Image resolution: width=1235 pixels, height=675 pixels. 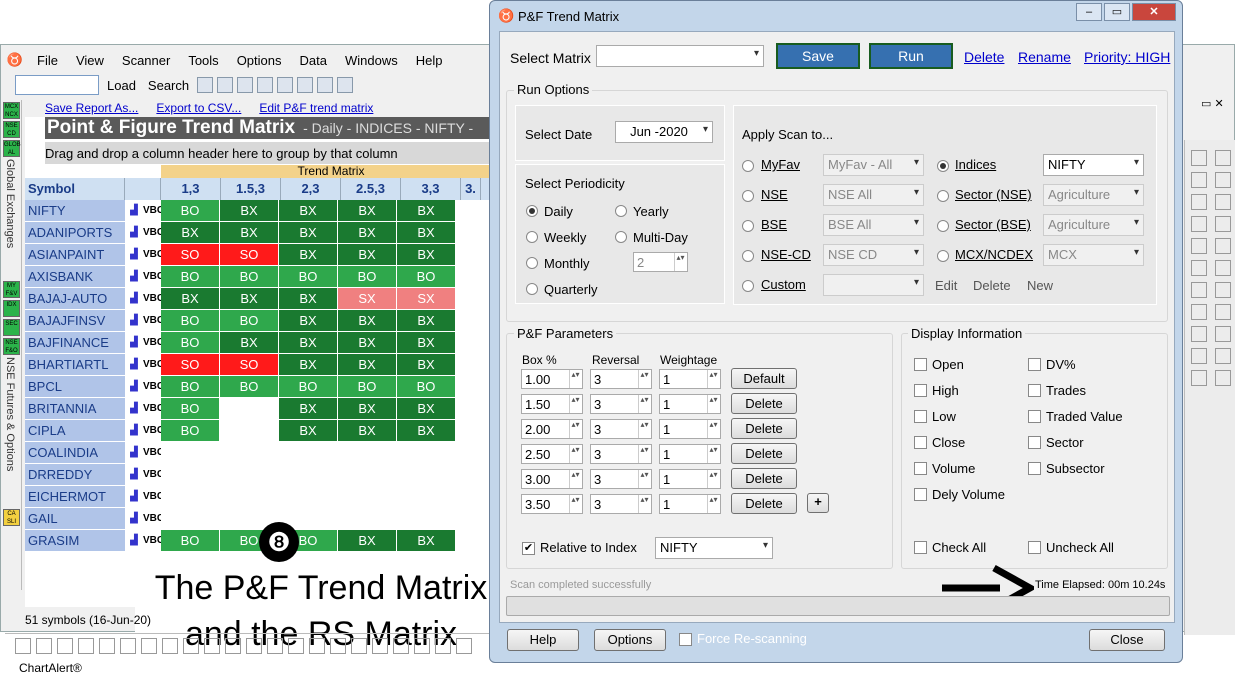 I want to click on box-spinner: 2.00, so click(x=552, y=429).